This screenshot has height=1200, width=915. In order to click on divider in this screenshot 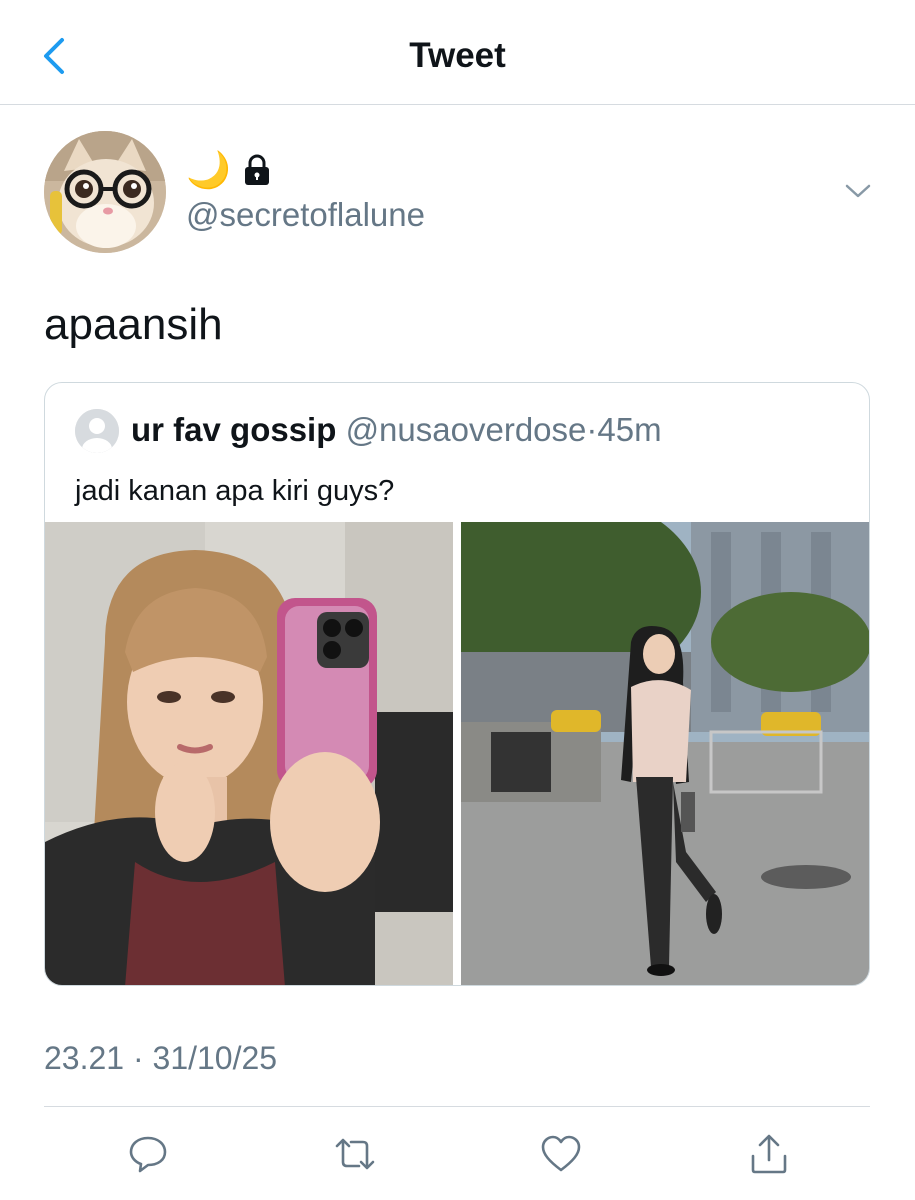, I will do `click(457, 1106)`.